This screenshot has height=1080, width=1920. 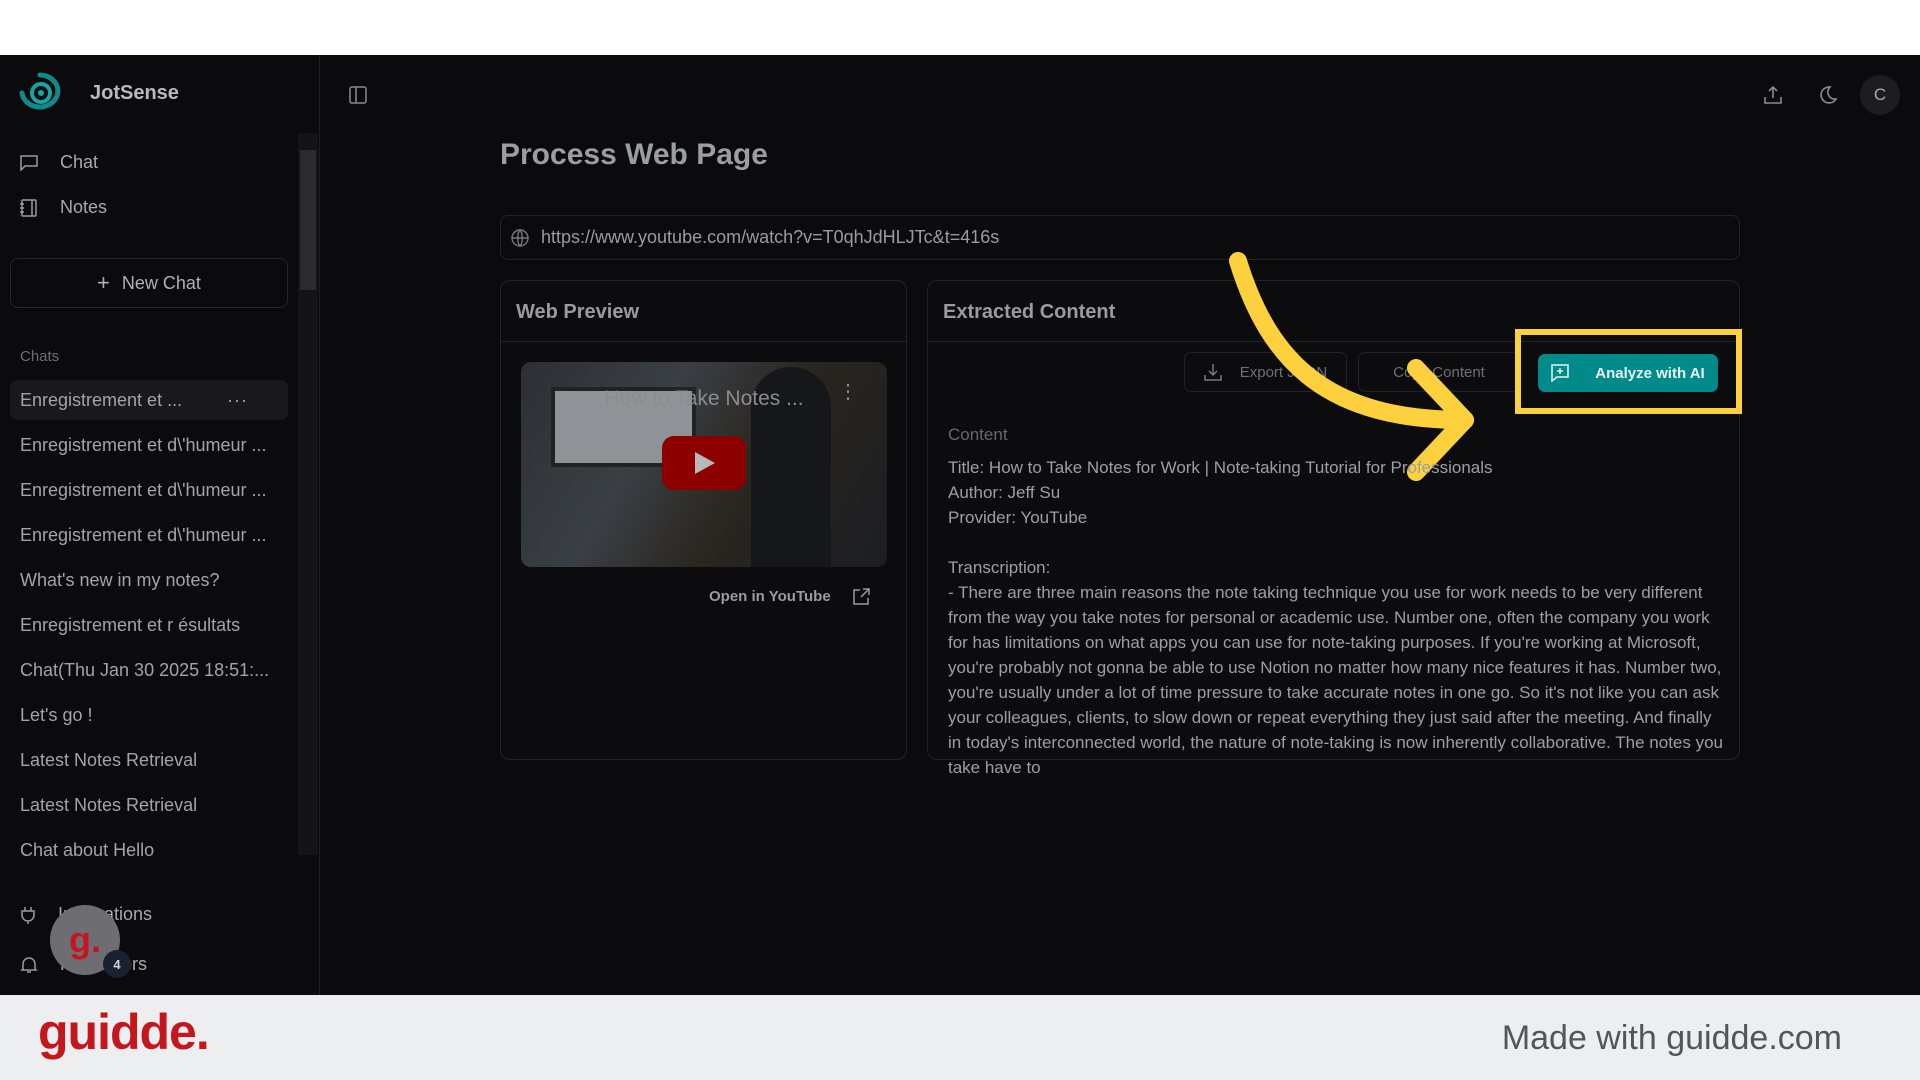 I want to click on made-with-guidde: Made with guidde.com, so click(x=1671, y=1038).